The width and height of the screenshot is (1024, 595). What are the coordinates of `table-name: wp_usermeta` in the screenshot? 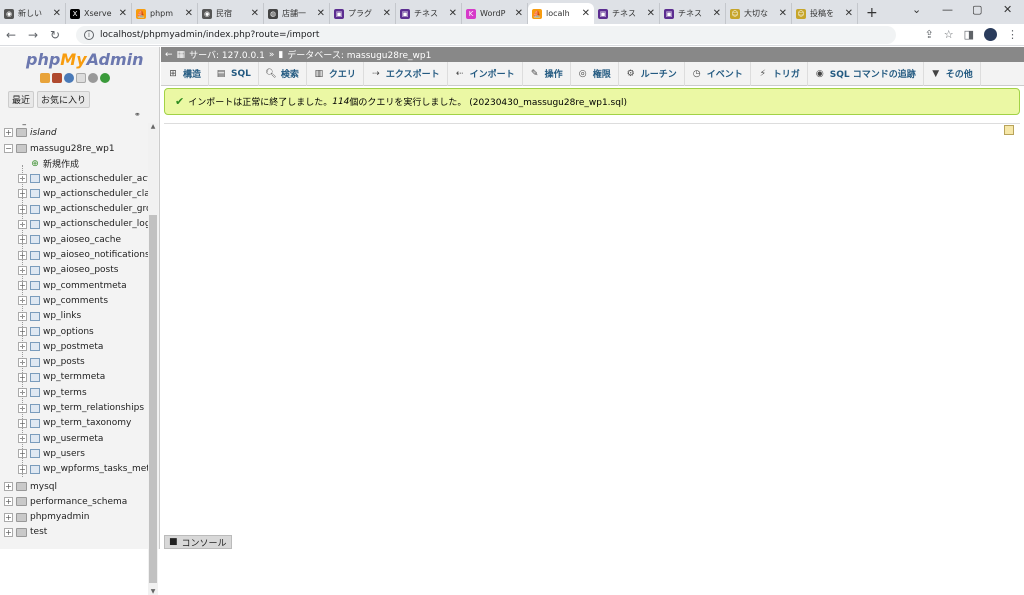 It's located at (73, 439).